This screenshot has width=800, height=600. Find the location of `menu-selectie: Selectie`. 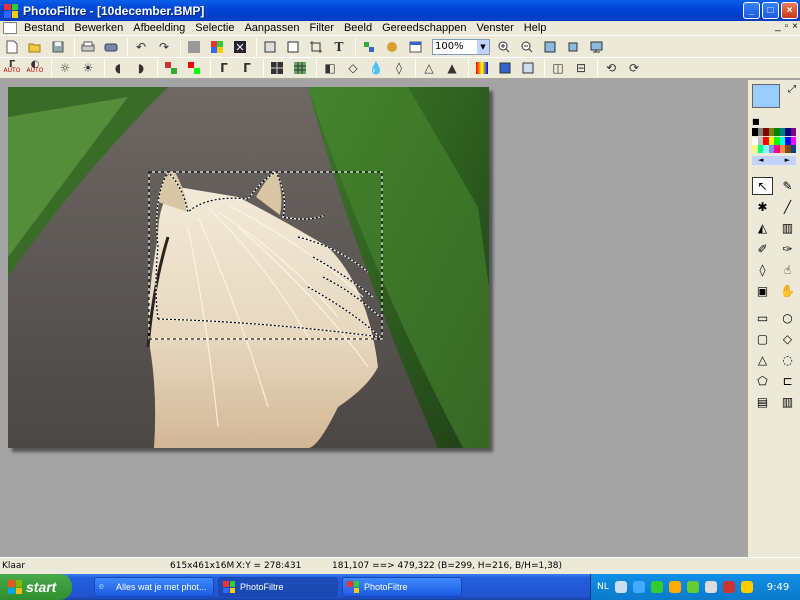

menu-selectie: Selectie is located at coordinates (214, 28).